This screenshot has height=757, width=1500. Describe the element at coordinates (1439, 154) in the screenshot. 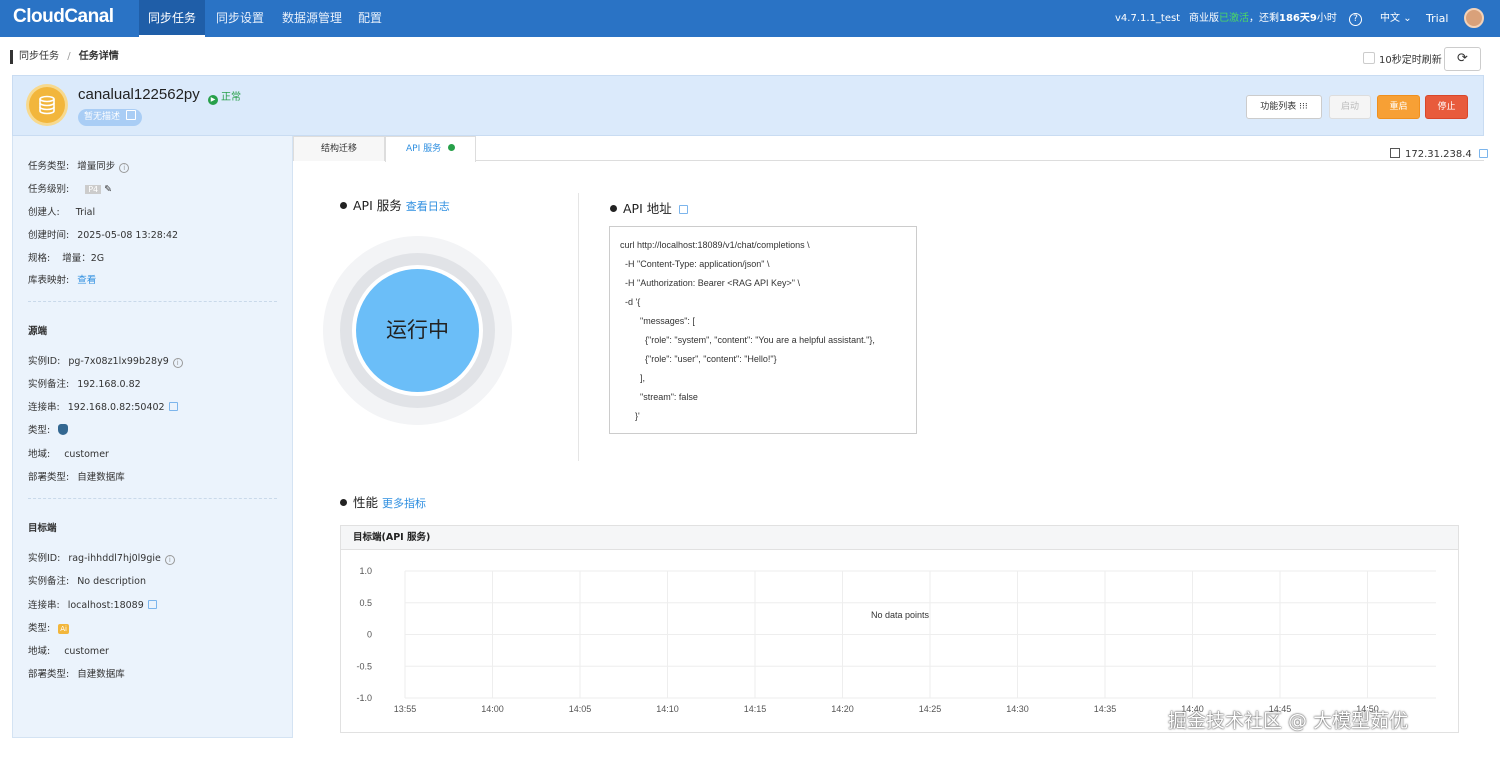

I see `worker-ip: 172.31.238.4` at that location.